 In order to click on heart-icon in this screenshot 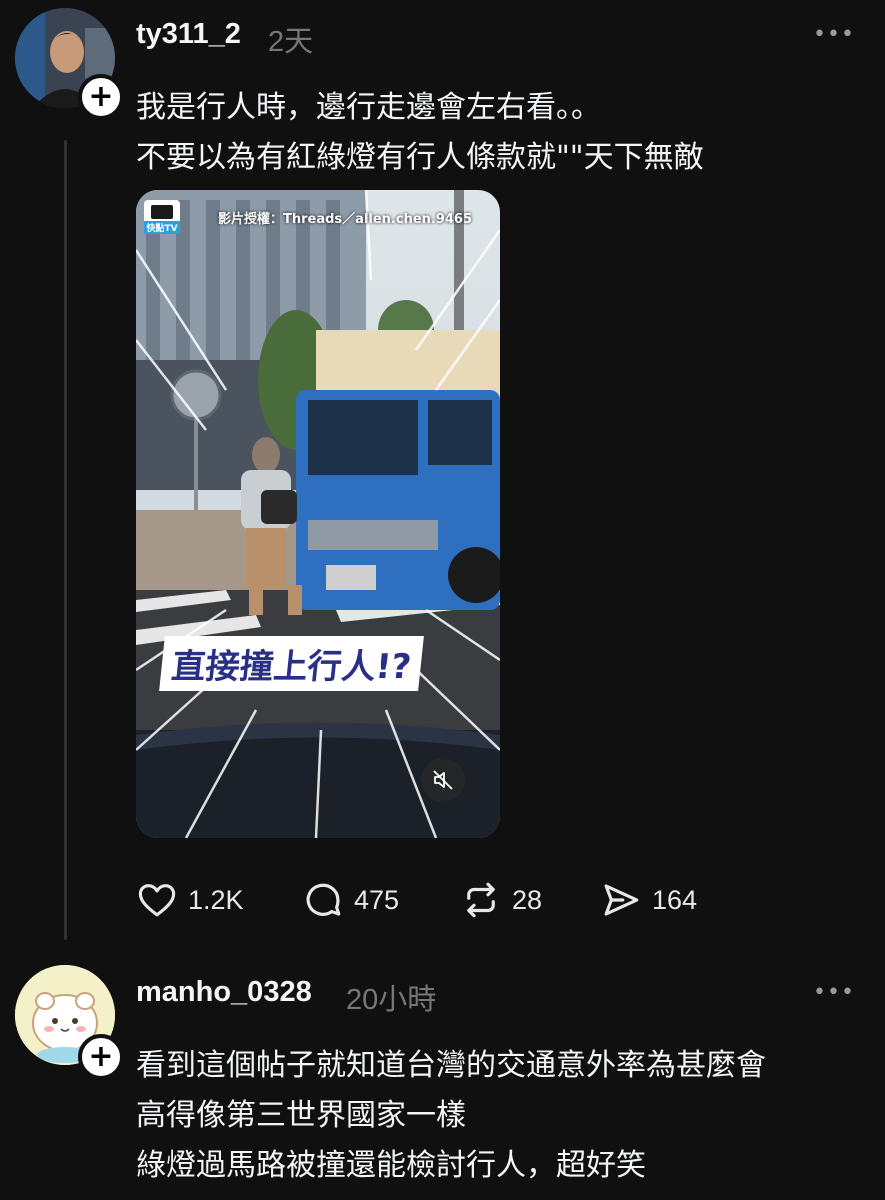, I will do `click(157, 900)`.